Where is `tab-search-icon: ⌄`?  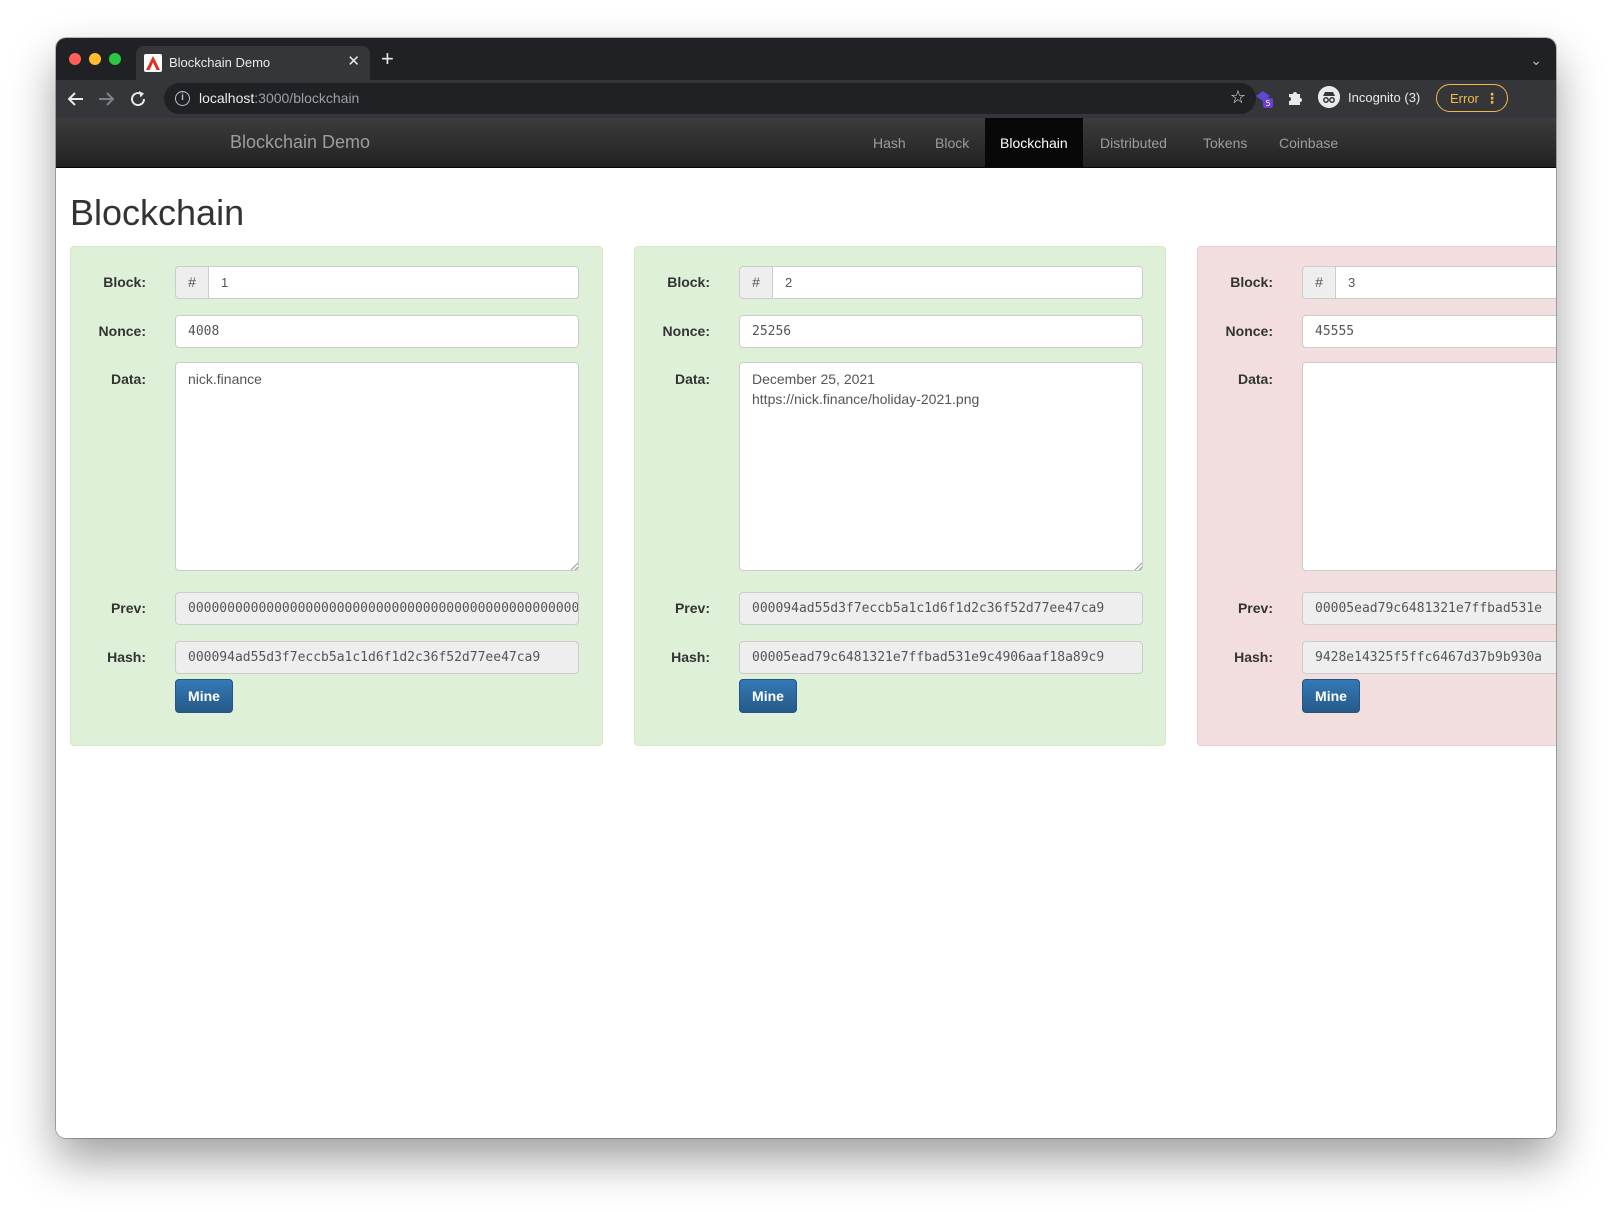
tab-search-icon: ⌄ is located at coordinates (1536, 60).